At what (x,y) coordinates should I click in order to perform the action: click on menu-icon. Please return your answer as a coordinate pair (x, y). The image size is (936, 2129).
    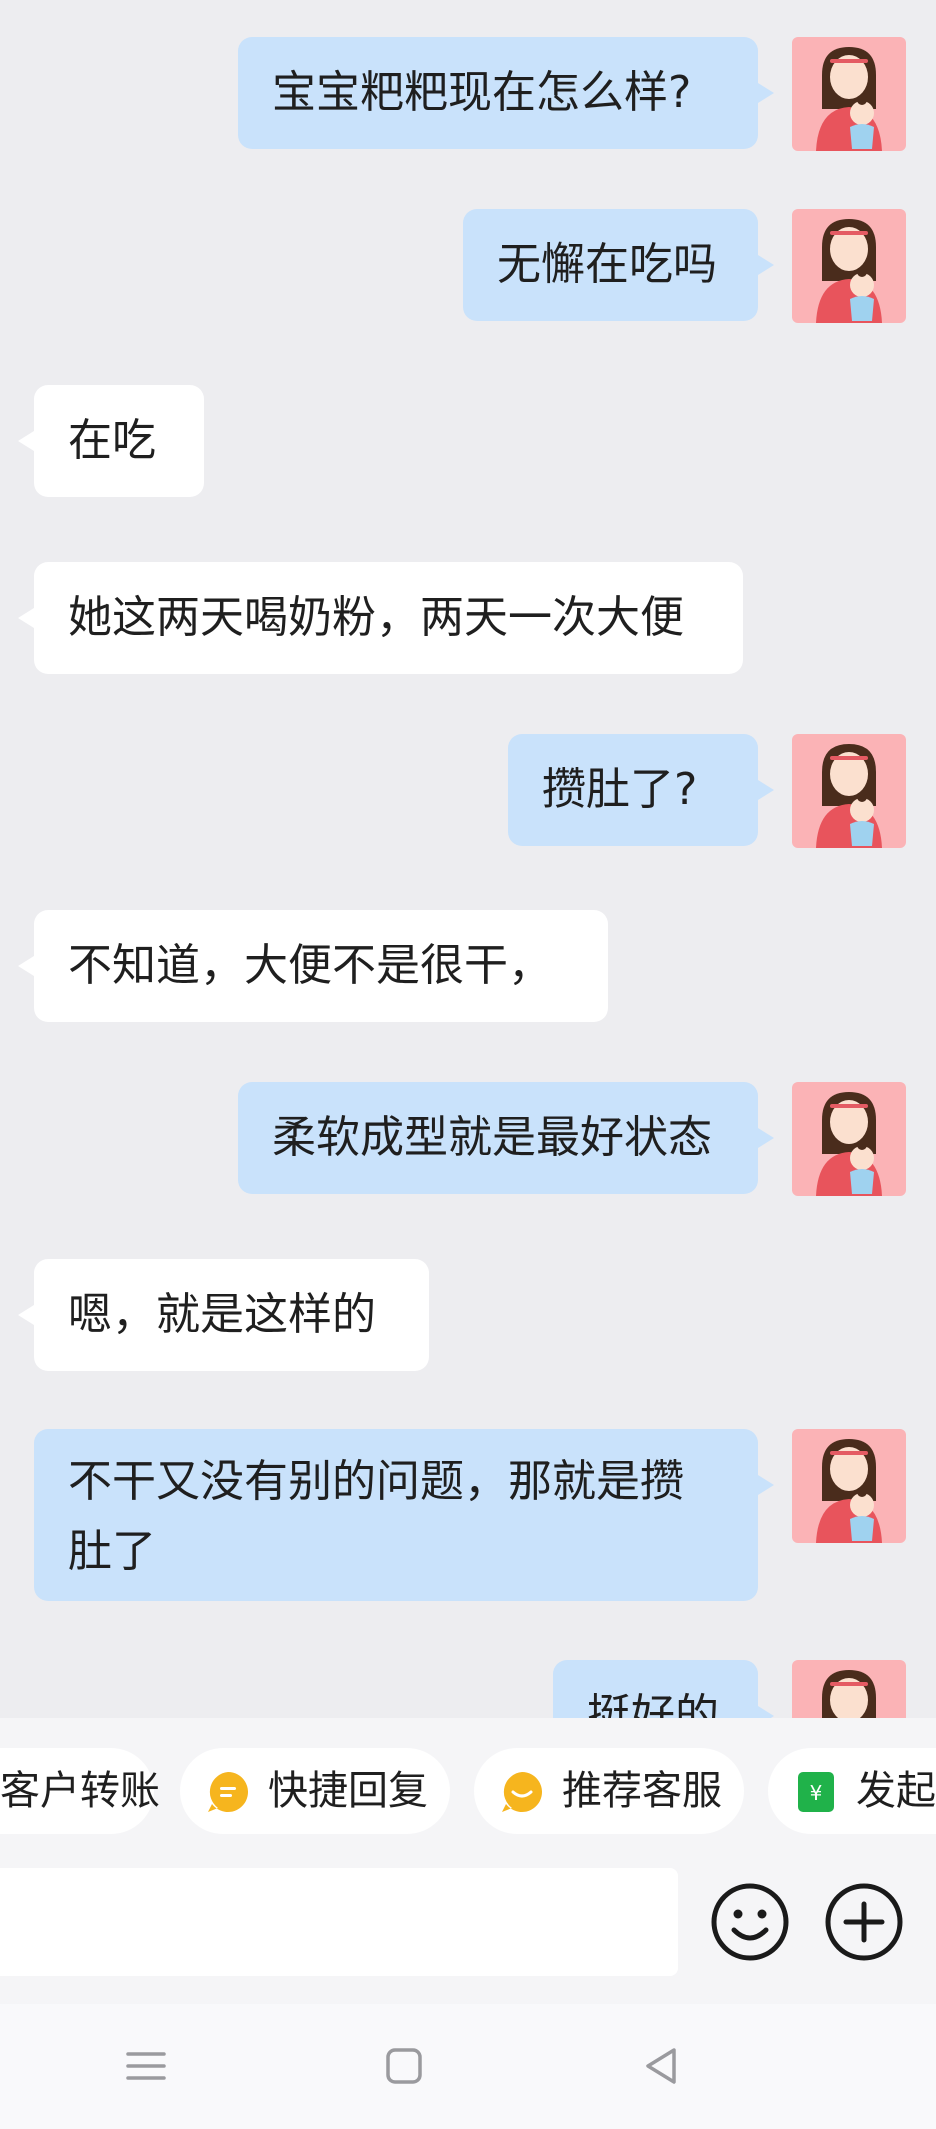
    Looking at the image, I should click on (146, 2066).